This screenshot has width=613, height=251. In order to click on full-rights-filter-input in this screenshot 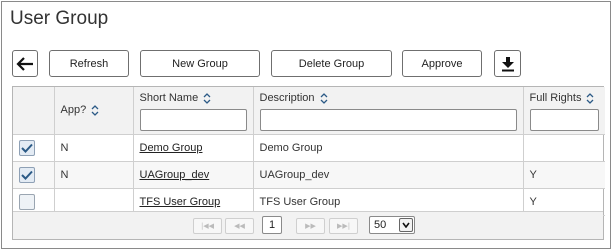, I will do `click(564, 120)`.